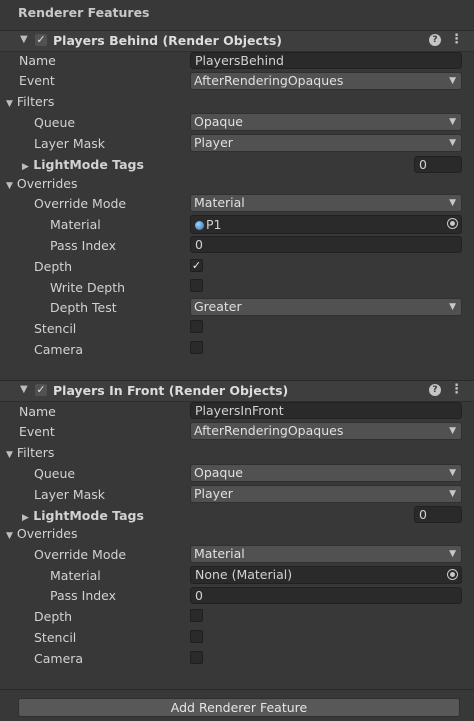  I want to click on depth-test-dropdown: Greater ▼, so click(326, 307).